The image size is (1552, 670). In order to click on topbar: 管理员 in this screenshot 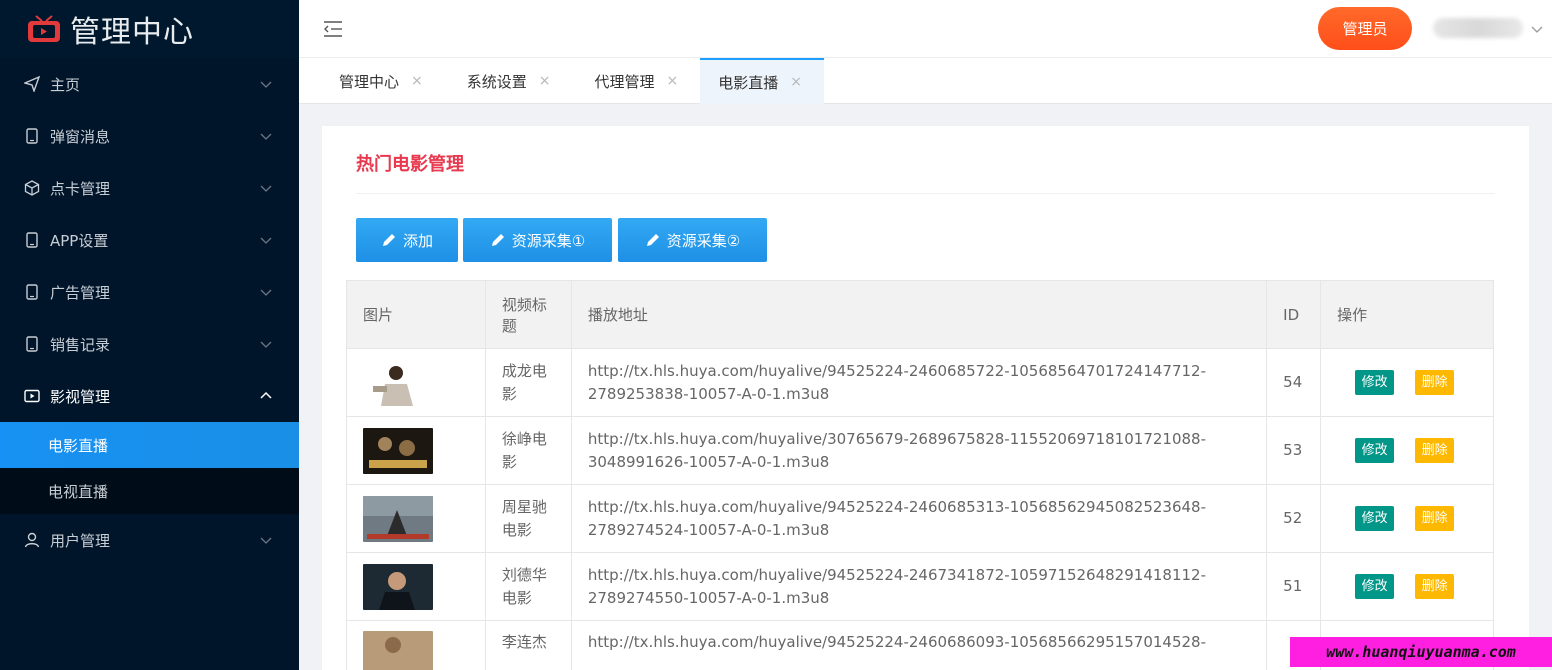, I will do `click(925, 29)`.